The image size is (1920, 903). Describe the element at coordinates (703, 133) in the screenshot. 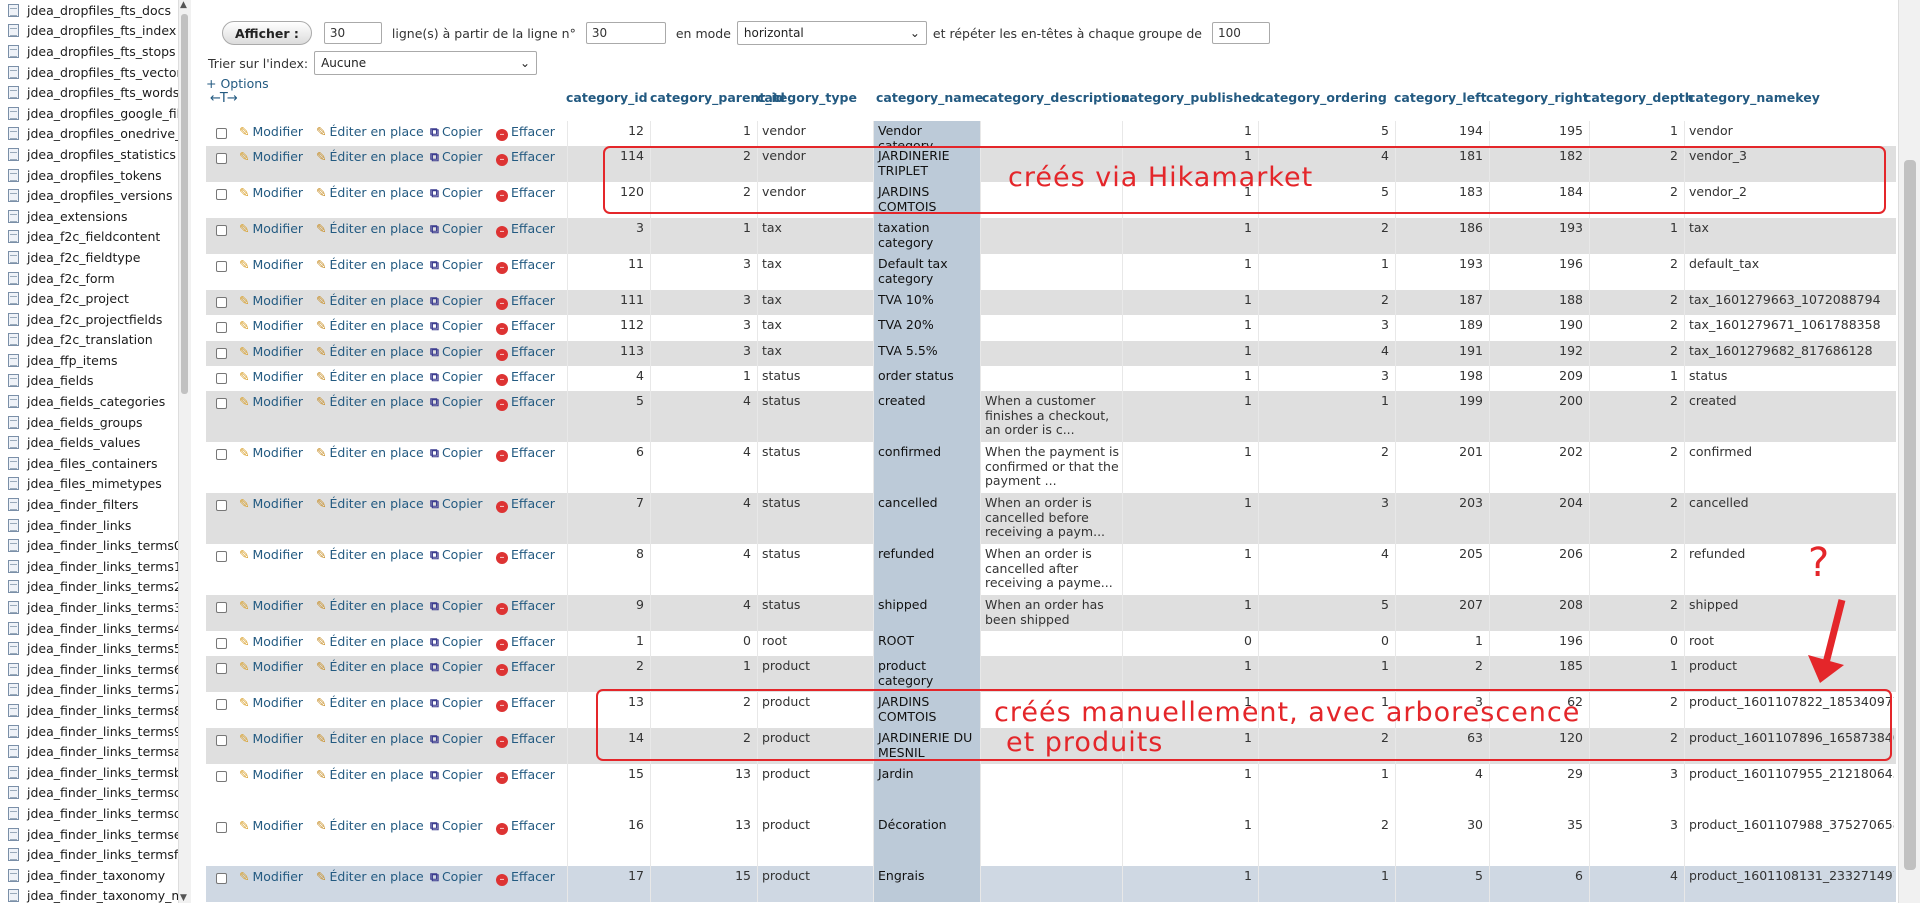

I see `cell-category-parent-id: 1` at that location.